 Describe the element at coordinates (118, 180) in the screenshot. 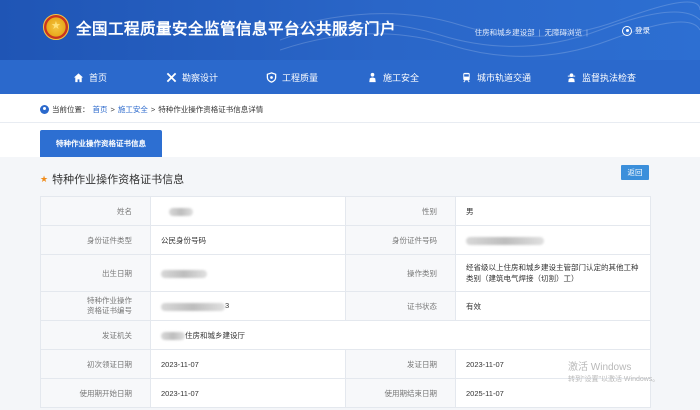

I see `section-title-text: 特种作业操作资格证书信息` at that location.